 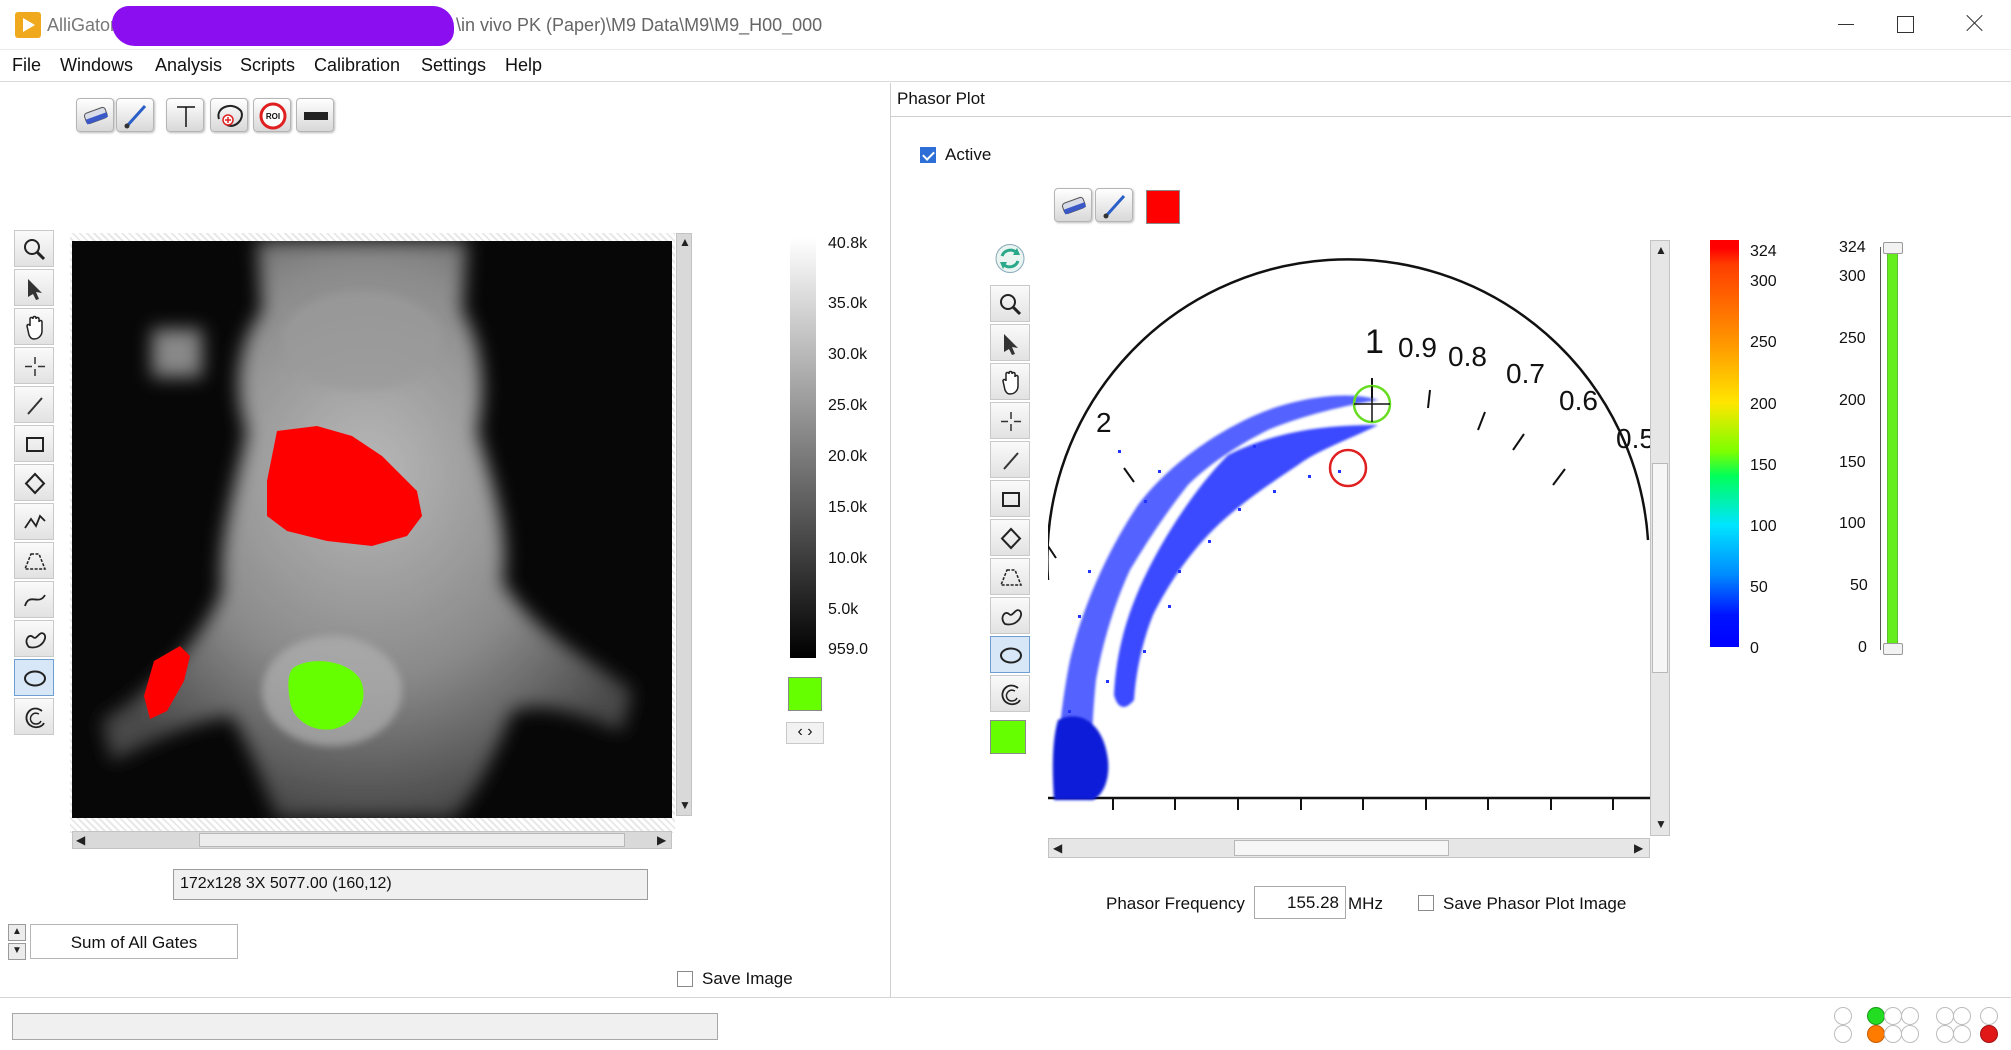 What do you see at coordinates (17, 932) in the screenshot?
I see `gate-spin-up: ▲` at bounding box center [17, 932].